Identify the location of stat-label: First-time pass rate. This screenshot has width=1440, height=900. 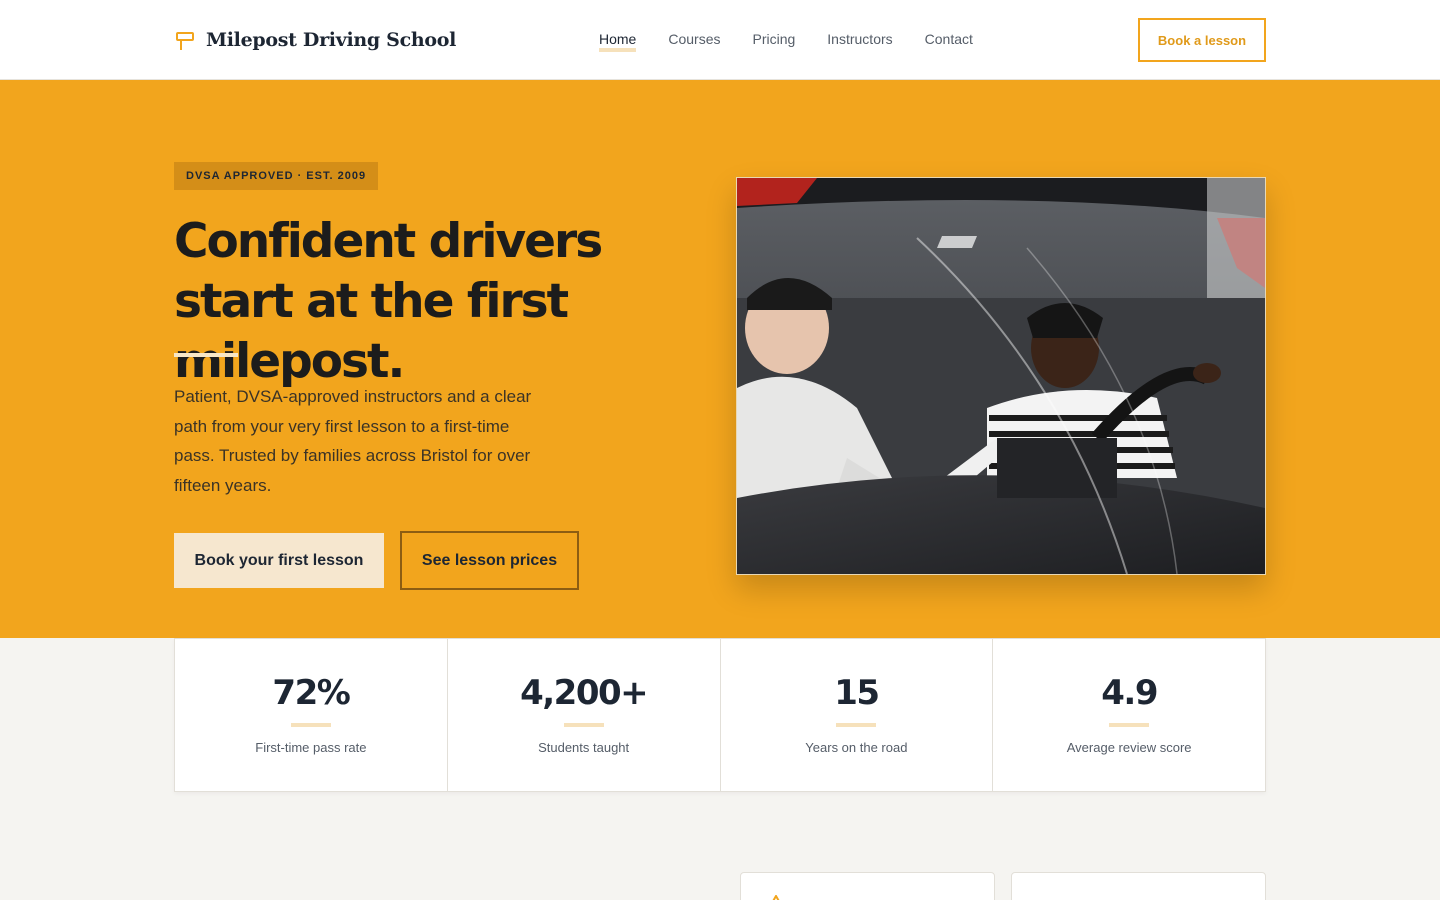
(311, 747).